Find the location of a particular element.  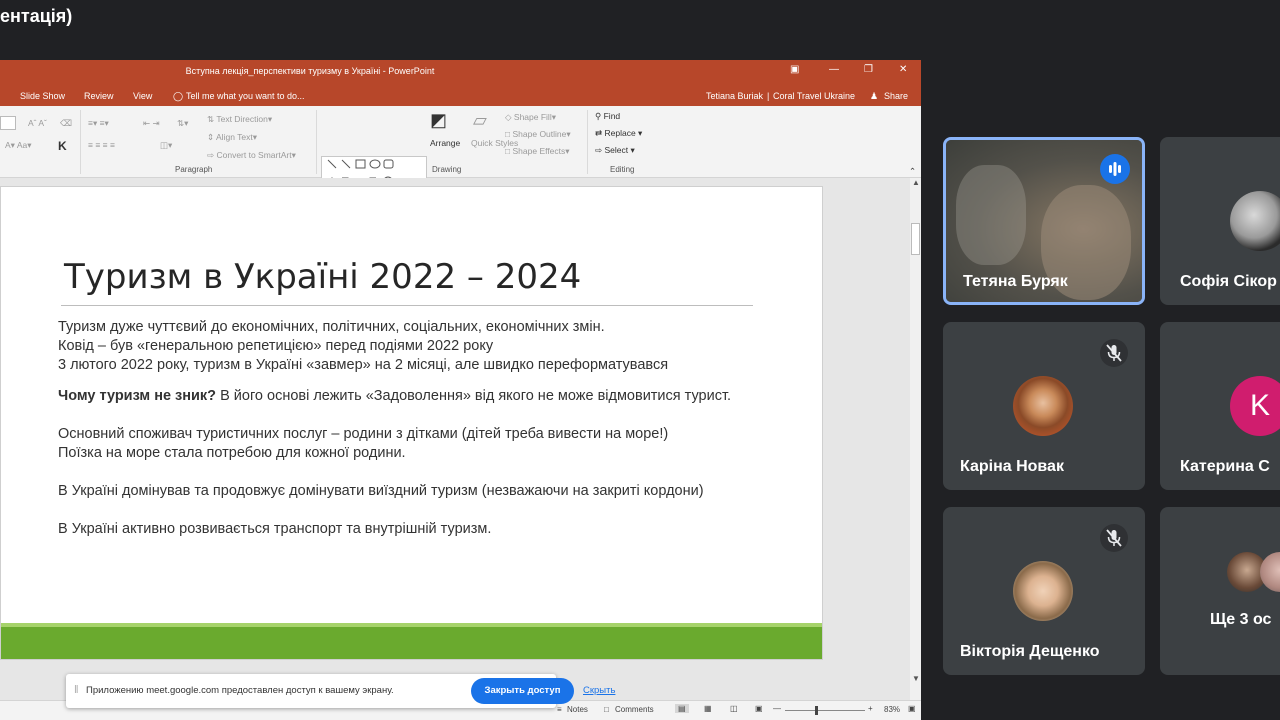

align-icons: ≡ ≡ ≡ ≡ is located at coordinates (101, 145).